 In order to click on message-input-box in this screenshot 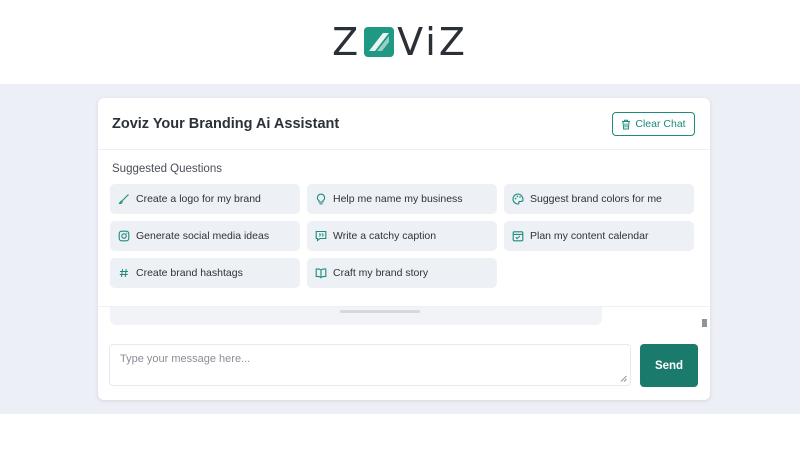, I will do `click(370, 365)`.